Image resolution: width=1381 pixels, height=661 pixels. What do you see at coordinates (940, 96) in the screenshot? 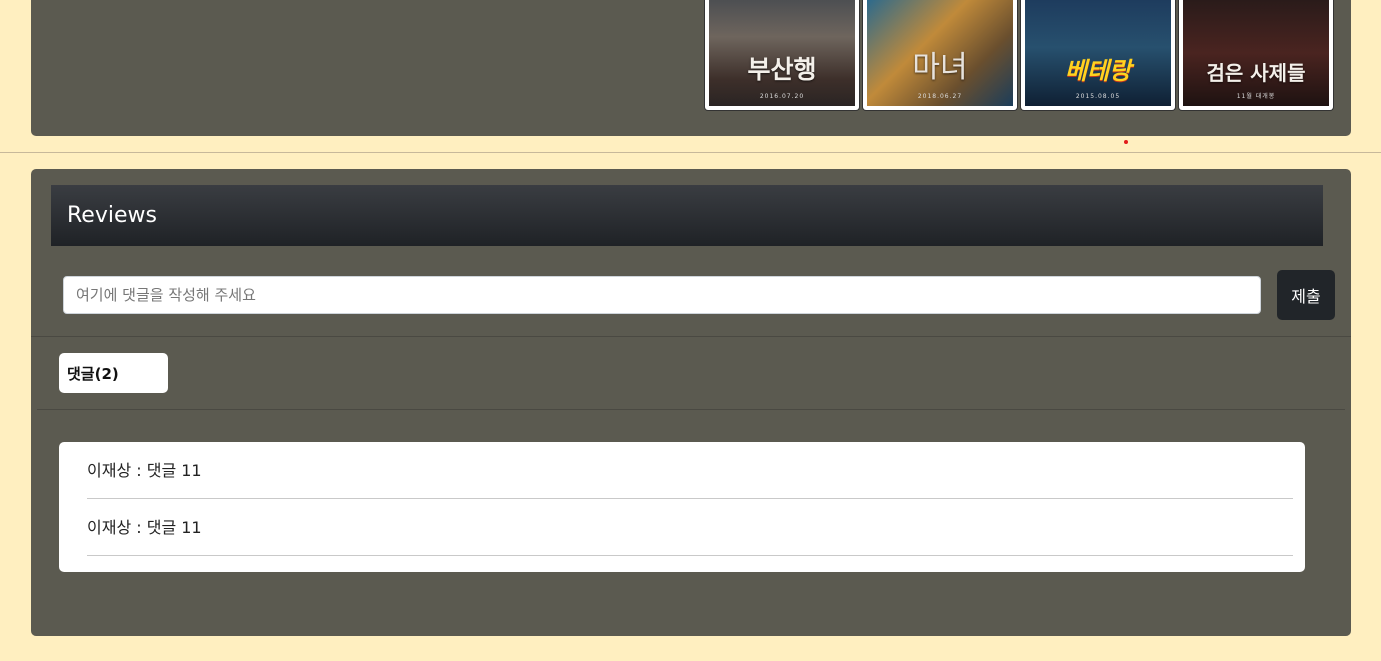
I see `poster-subtitle: 2018.06.27` at bounding box center [940, 96].